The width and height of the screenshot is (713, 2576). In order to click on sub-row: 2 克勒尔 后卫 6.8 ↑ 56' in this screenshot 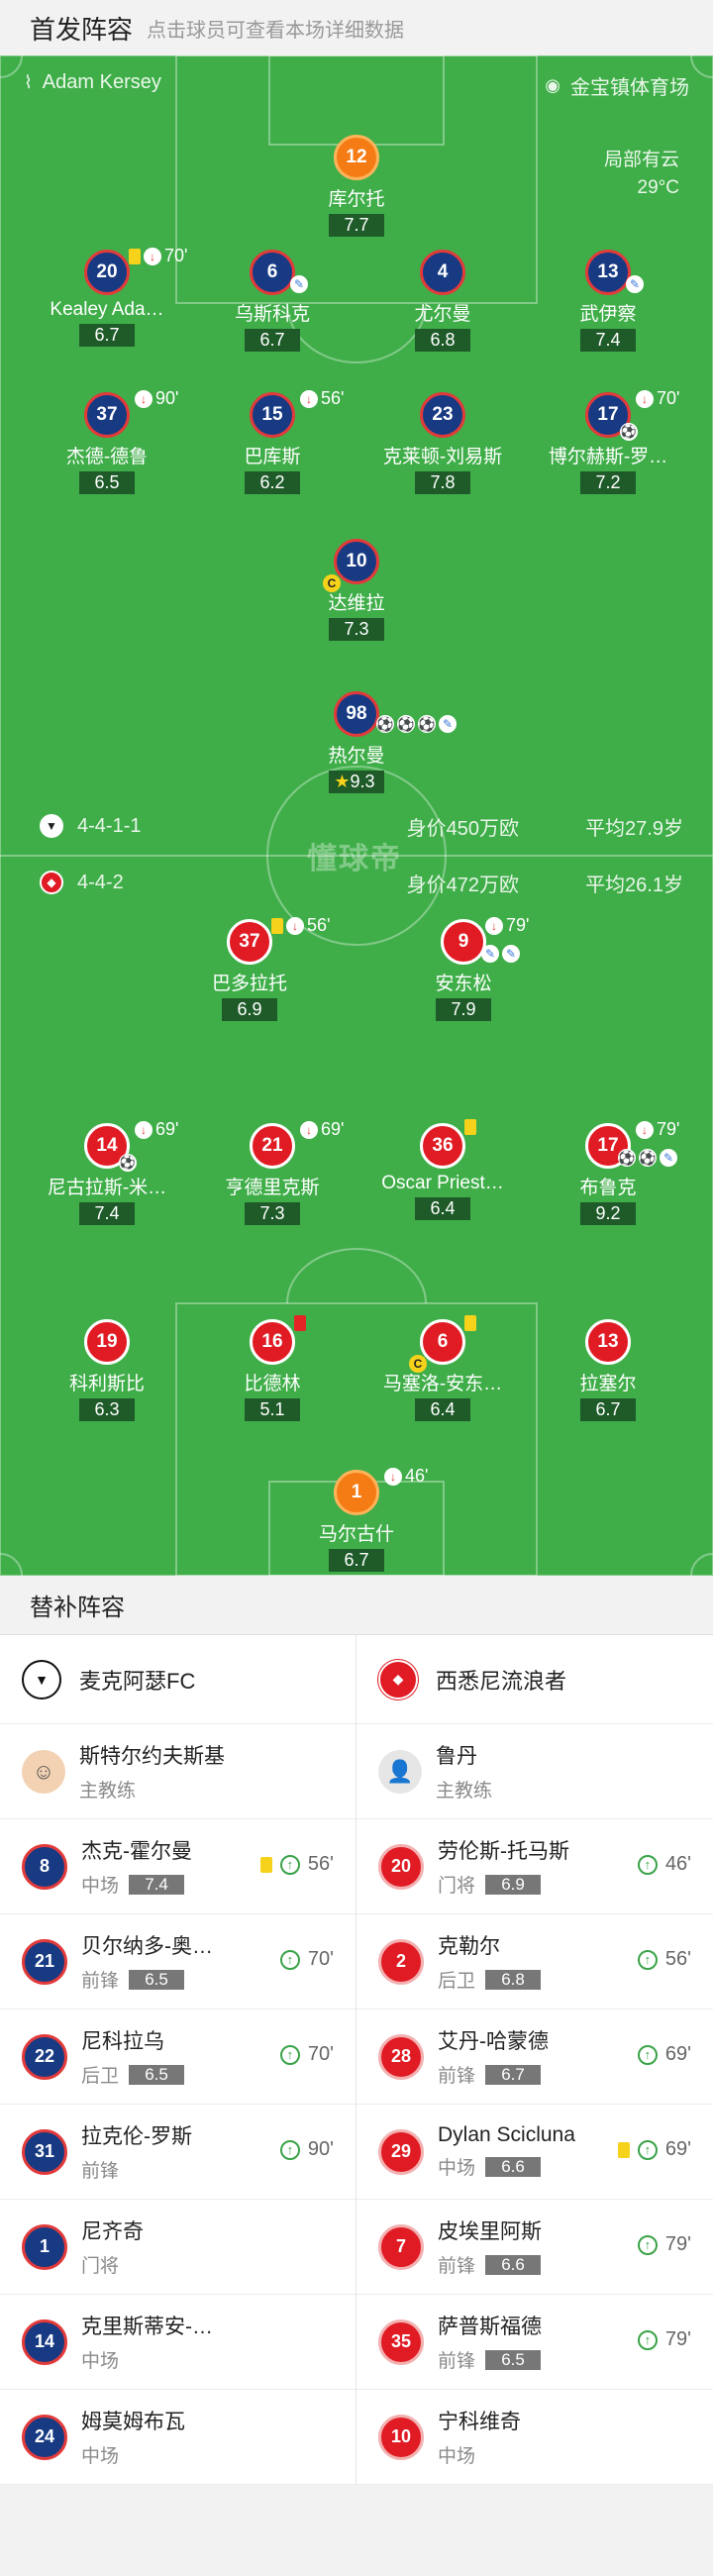, I will do `click(534, 1961)`.